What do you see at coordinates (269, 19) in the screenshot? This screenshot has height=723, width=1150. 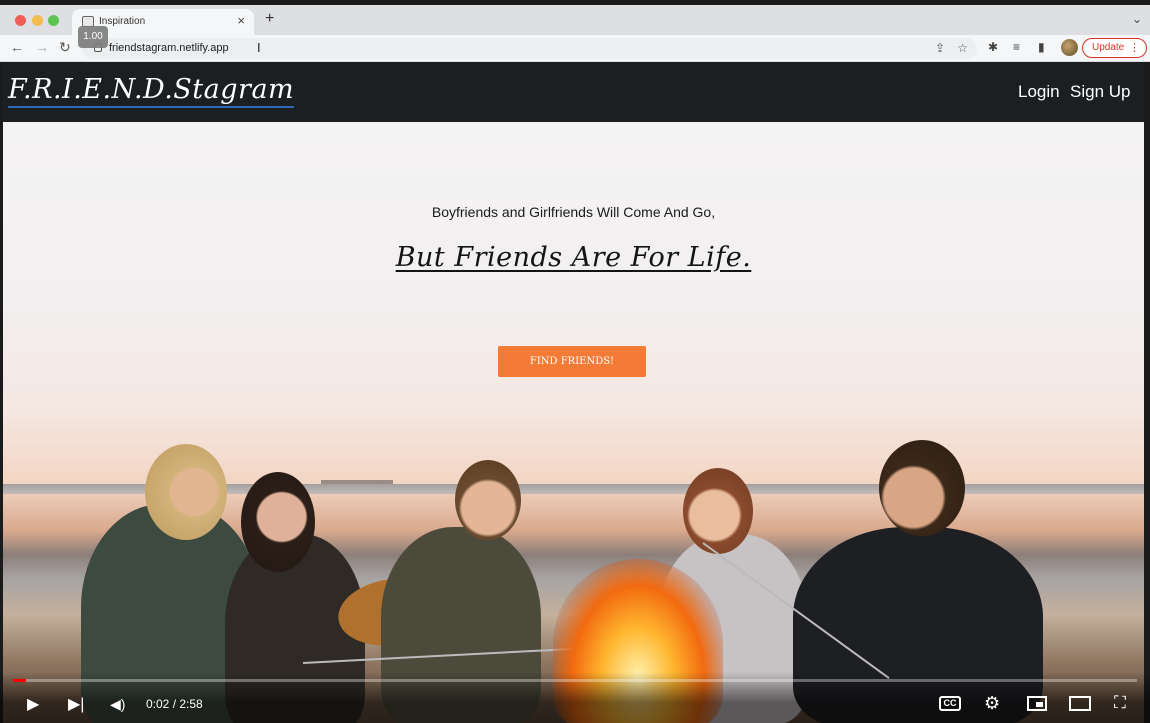 I see `new-tab-button: +` at bounding box center [269, 19].